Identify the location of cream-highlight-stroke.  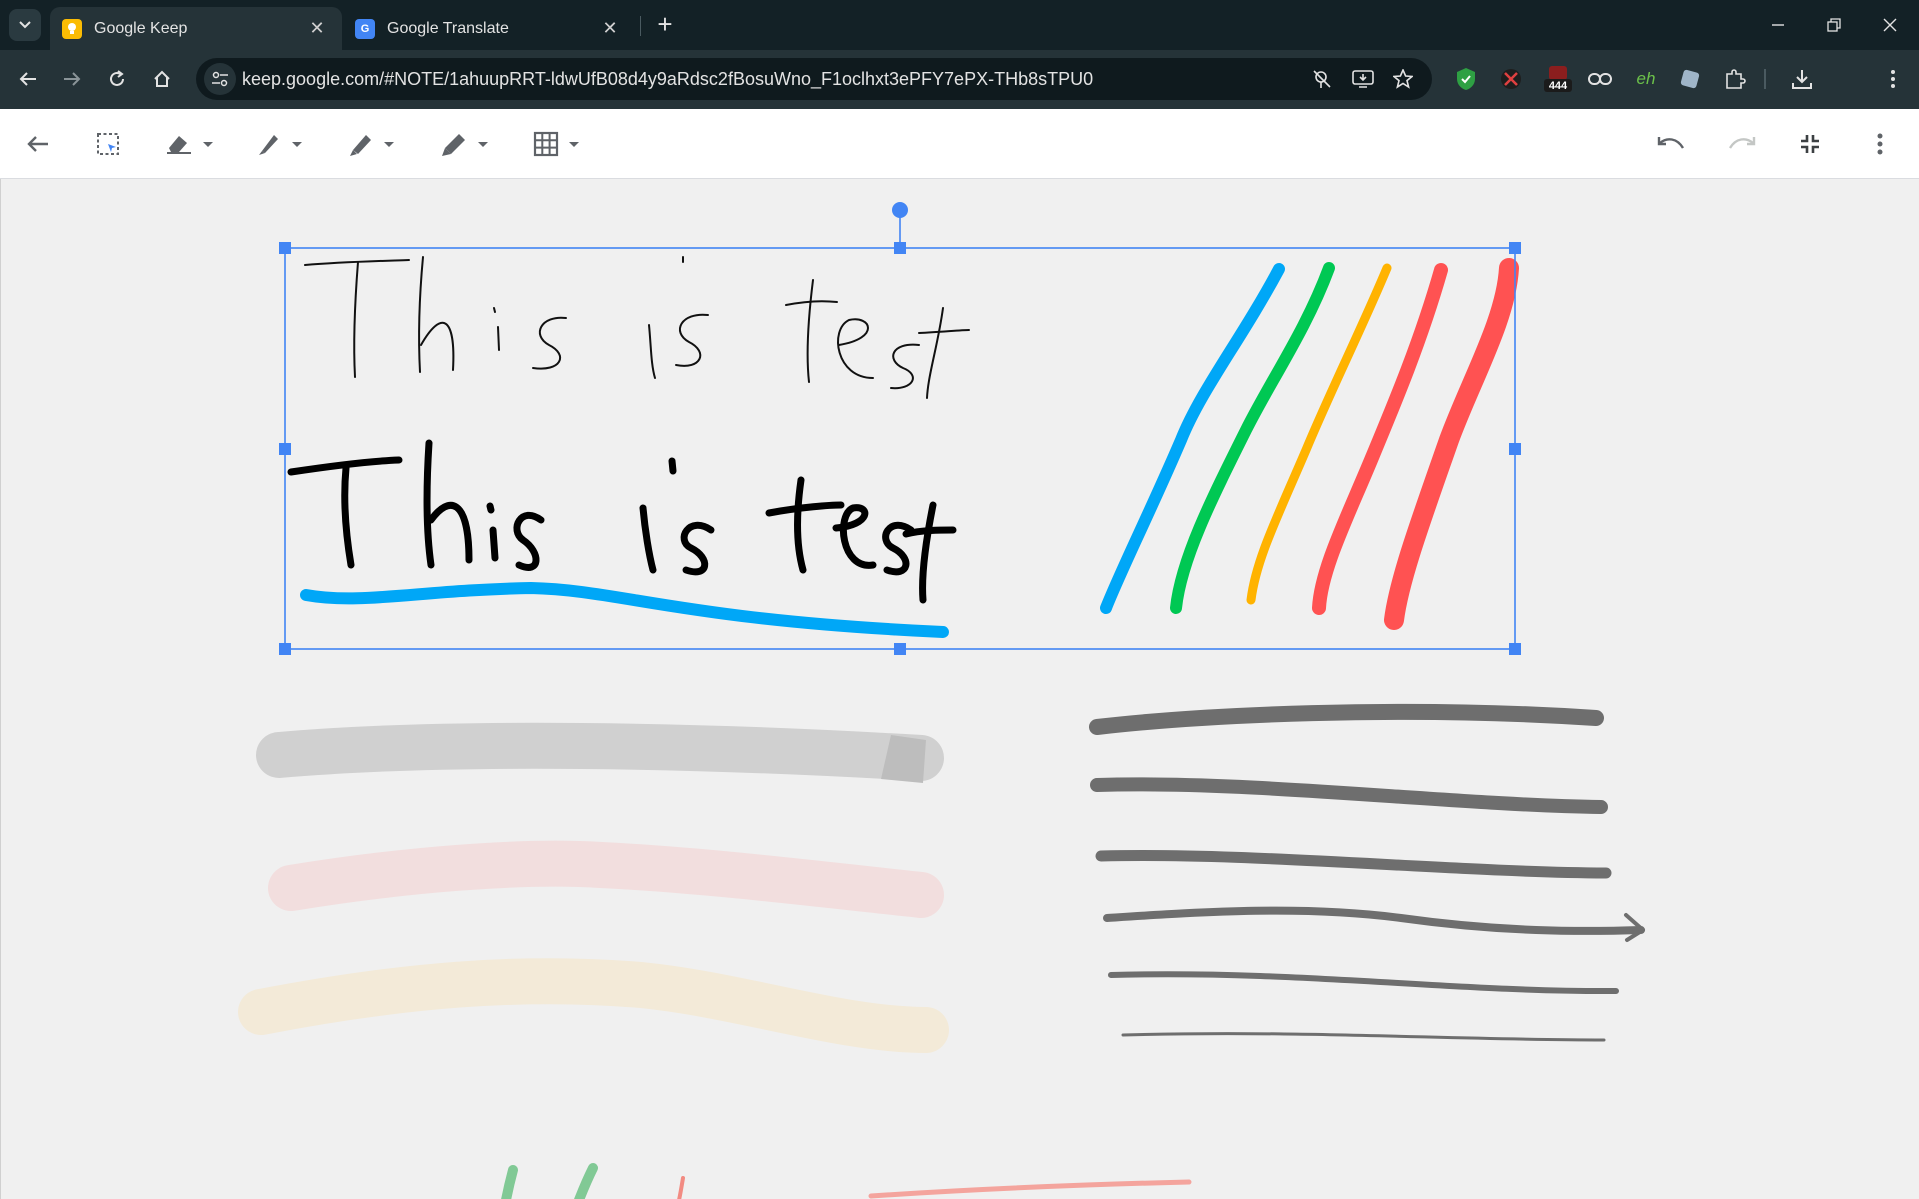
(593, 1005).